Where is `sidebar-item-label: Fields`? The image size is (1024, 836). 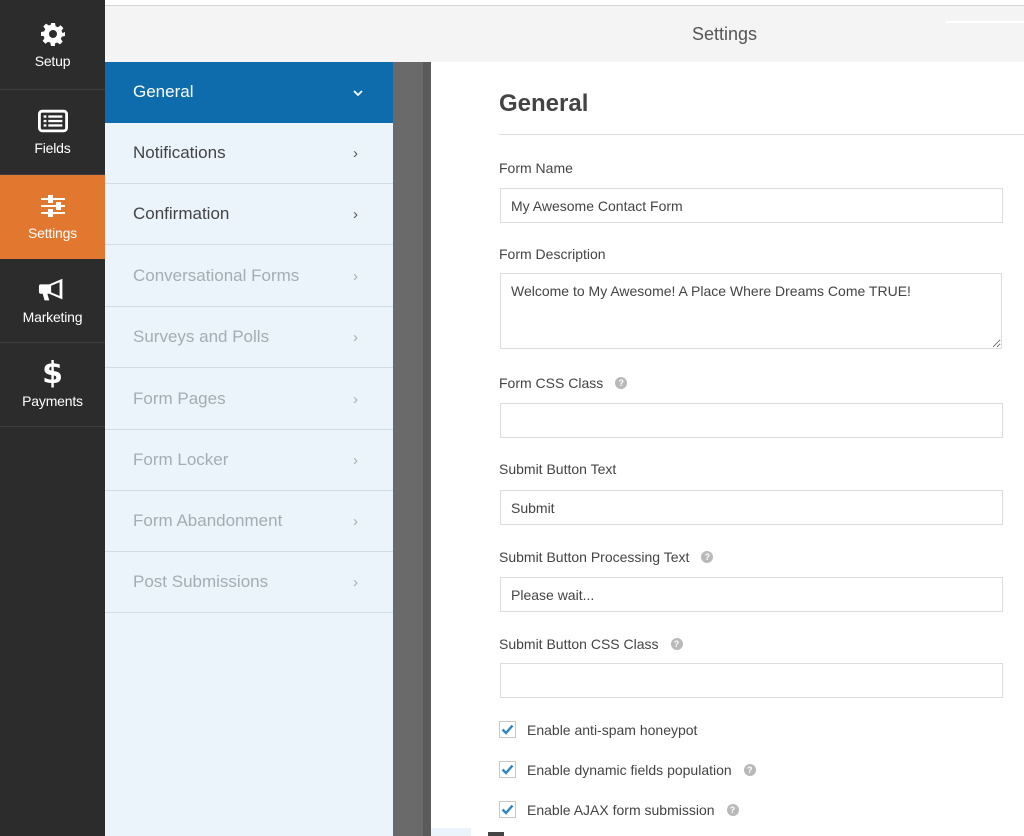
sidebar-item-label: Fields is located at coordinates (52, 148).